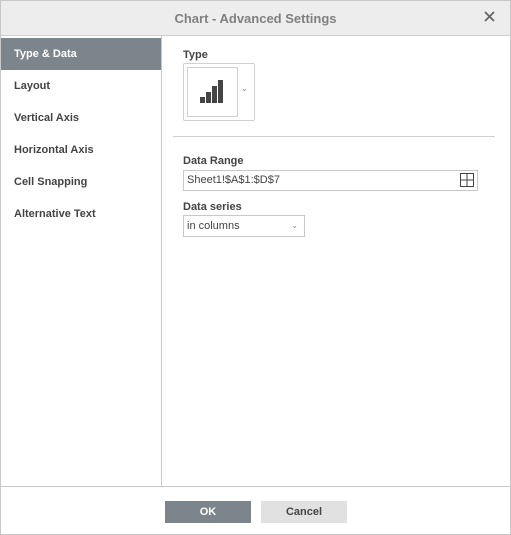 Image resolution: width=511 pixels, height=535 pixels. I want to click on type-label: Type, so click(195, 55).